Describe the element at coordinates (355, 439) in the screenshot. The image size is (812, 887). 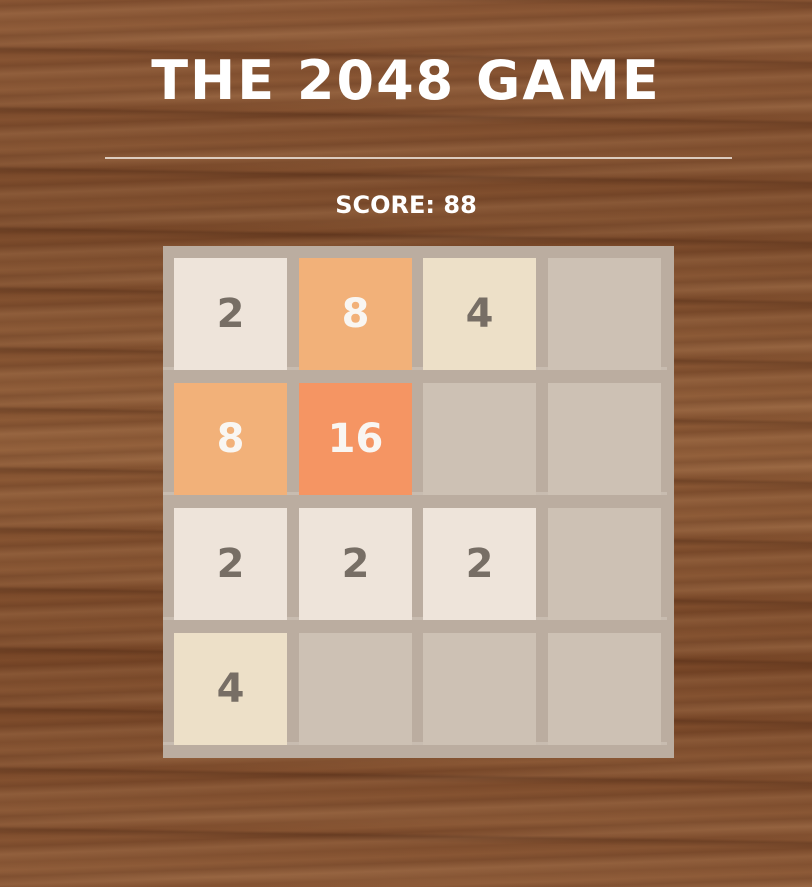
I see `tile: 16` at that location.